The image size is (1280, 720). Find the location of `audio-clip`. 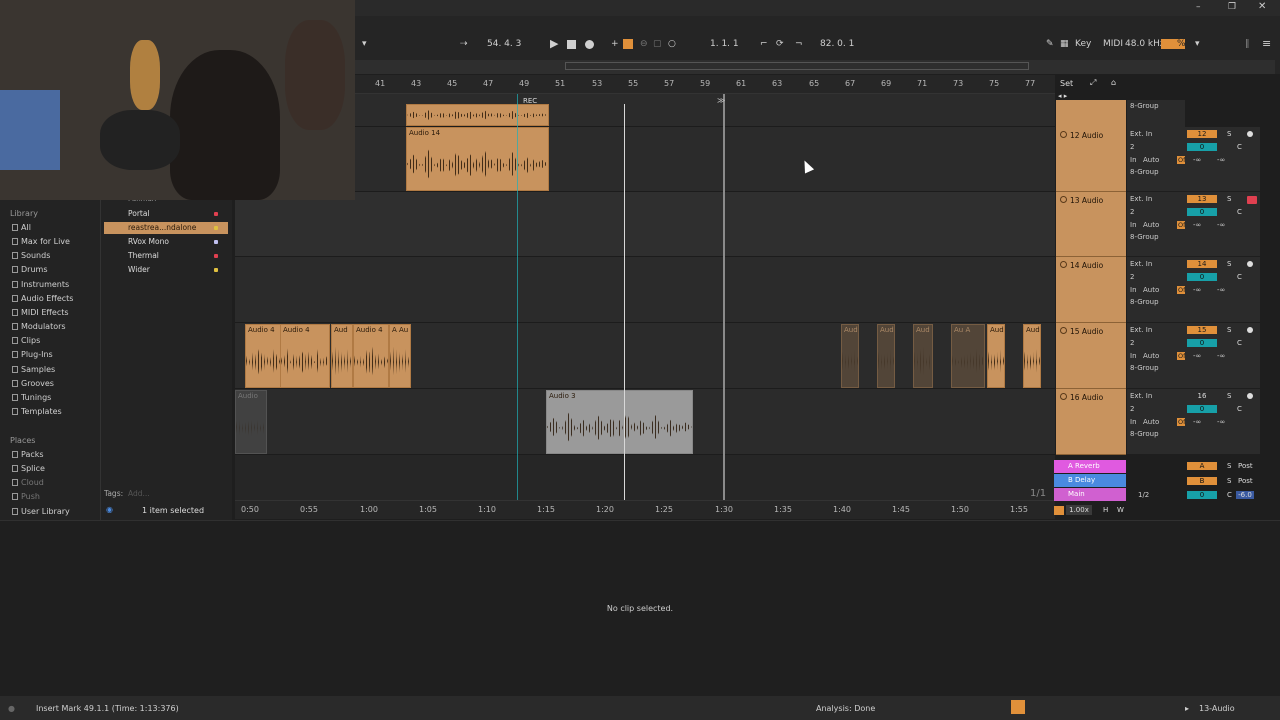

audio-clip is located at coordinates (477, 115).